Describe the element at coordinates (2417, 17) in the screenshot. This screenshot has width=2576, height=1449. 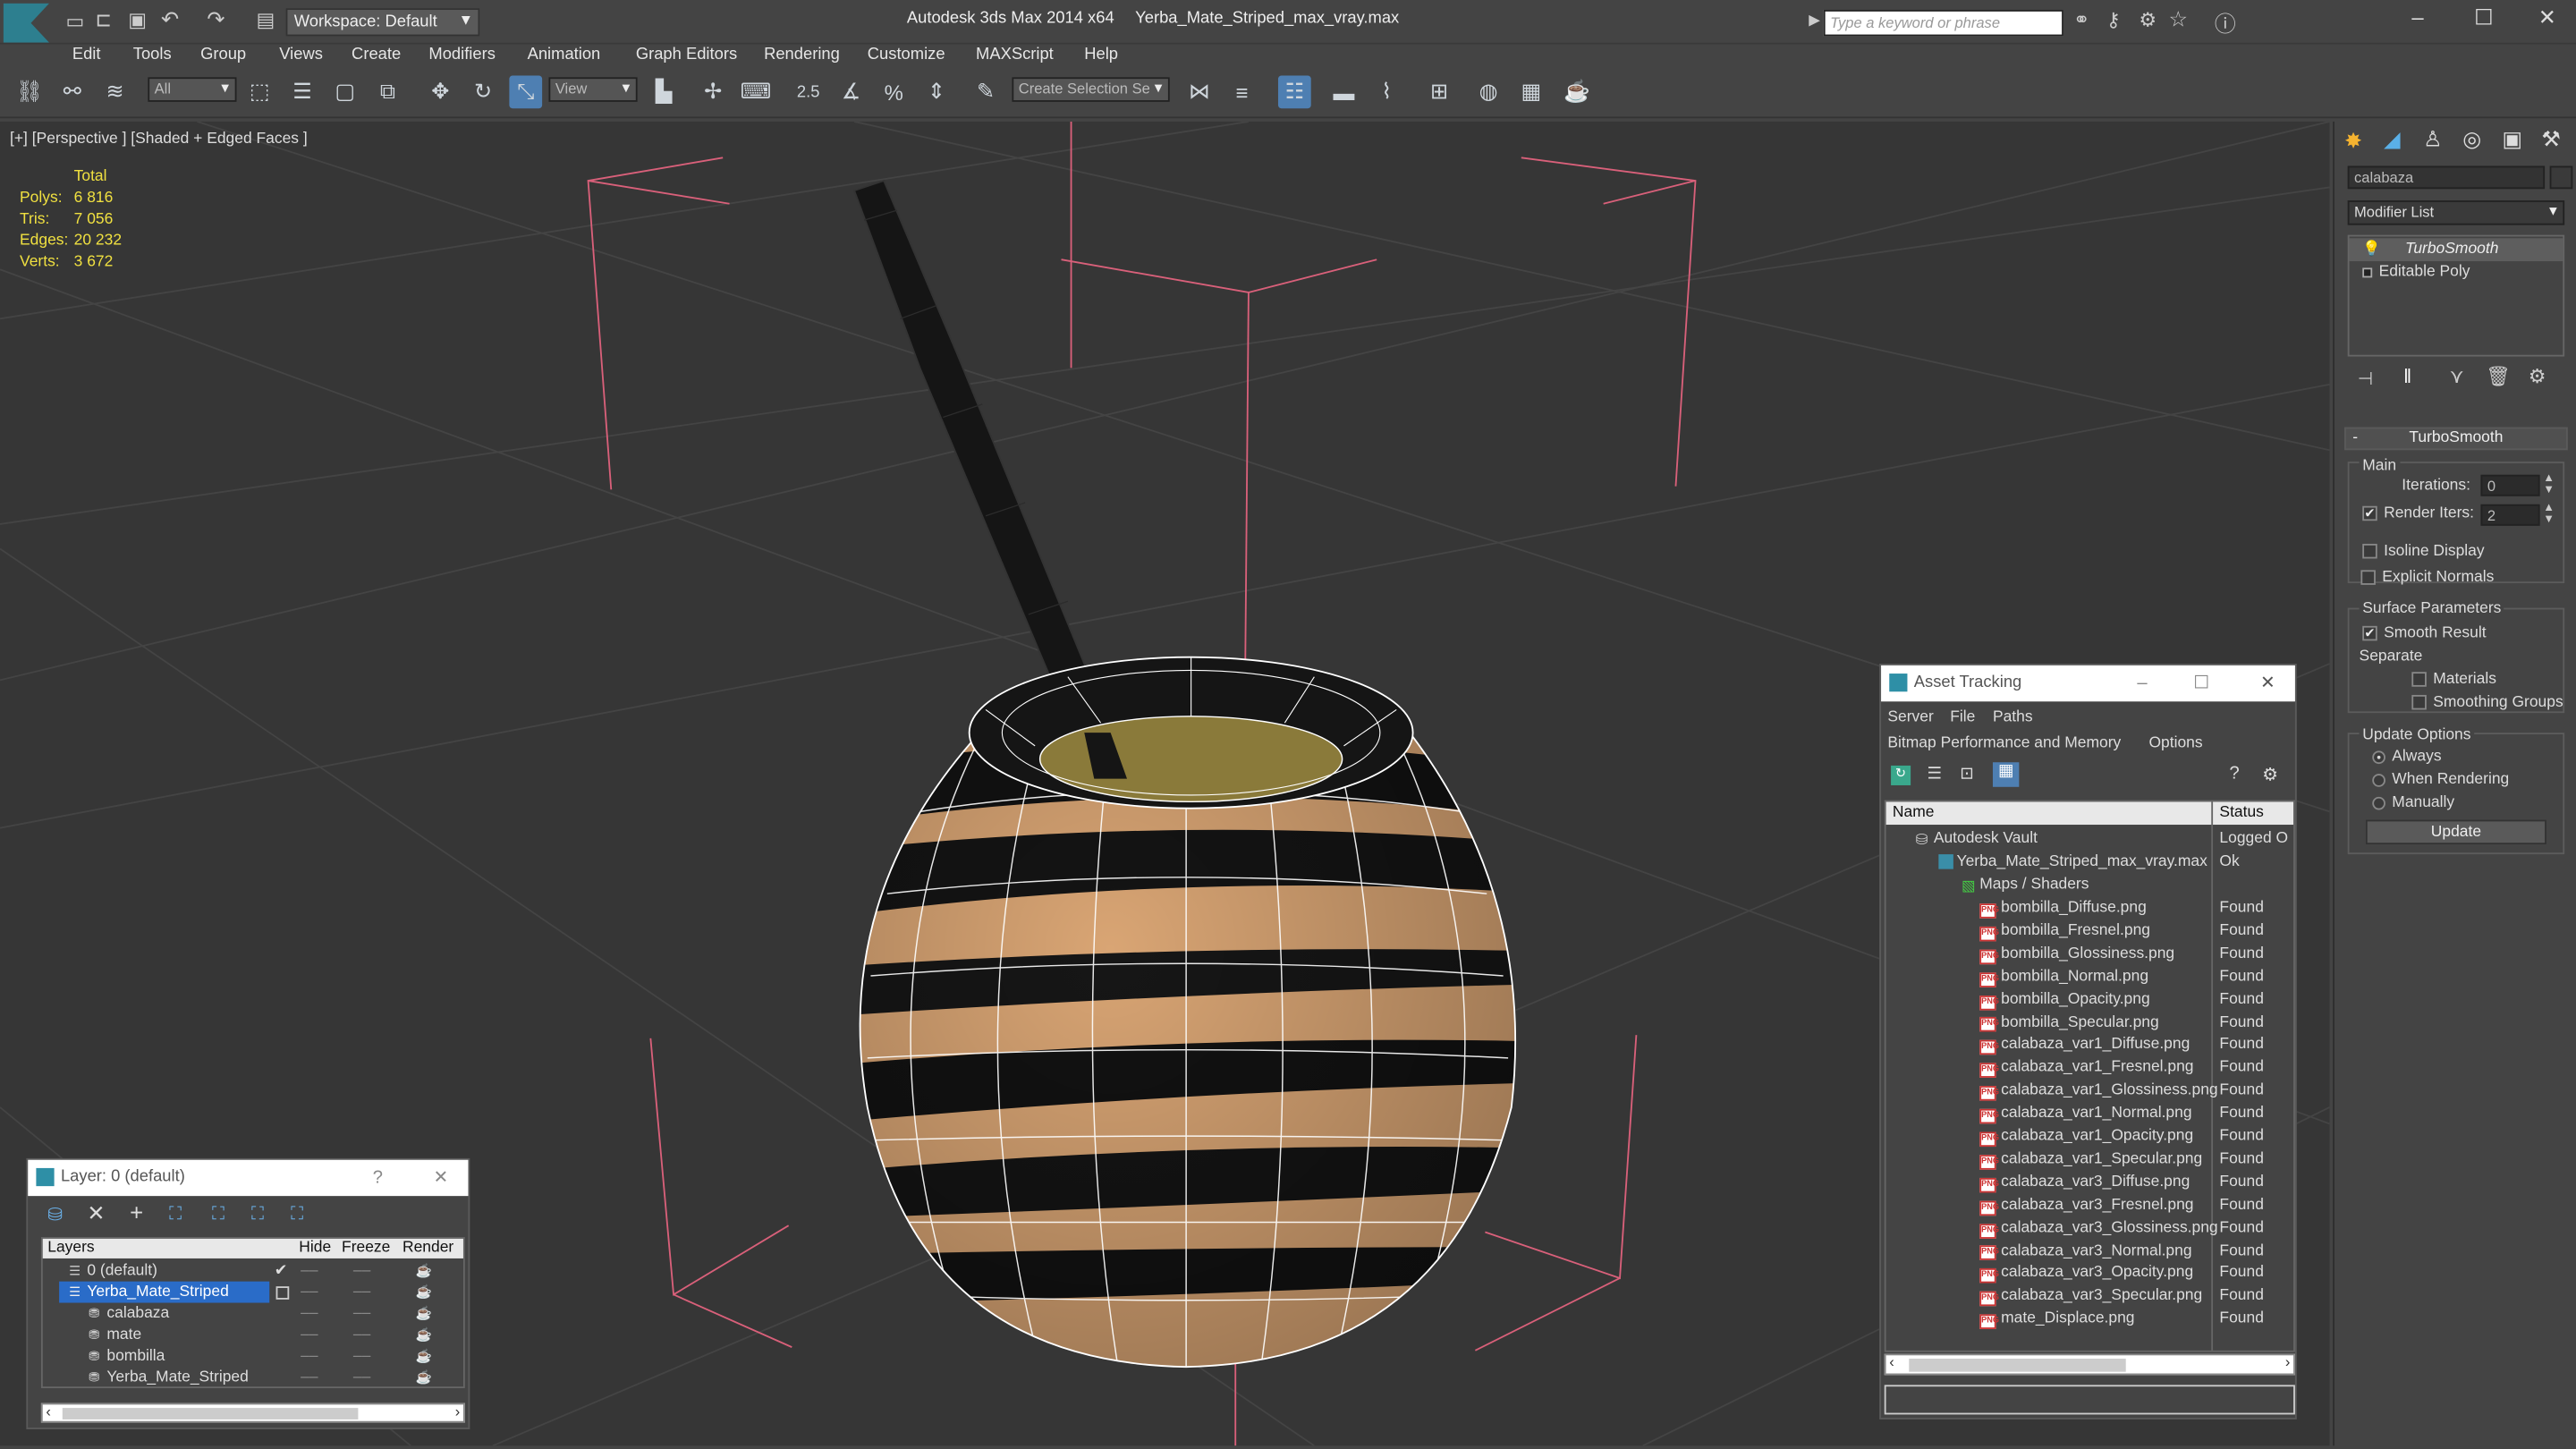
I see `minimize-icon: –` at that location.